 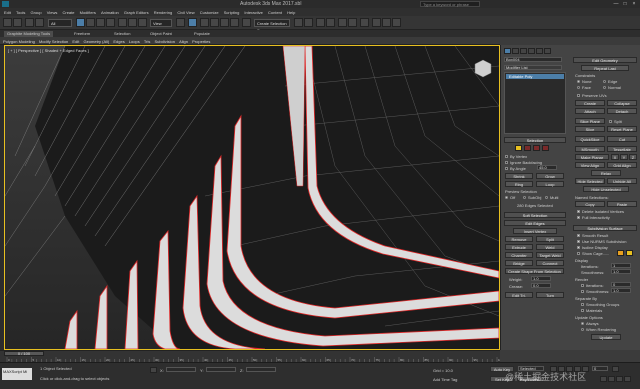 What do you see at coordinates (132, 22) in the screenshot?
I see `rotate-icon` at bounding box center [132, 22].